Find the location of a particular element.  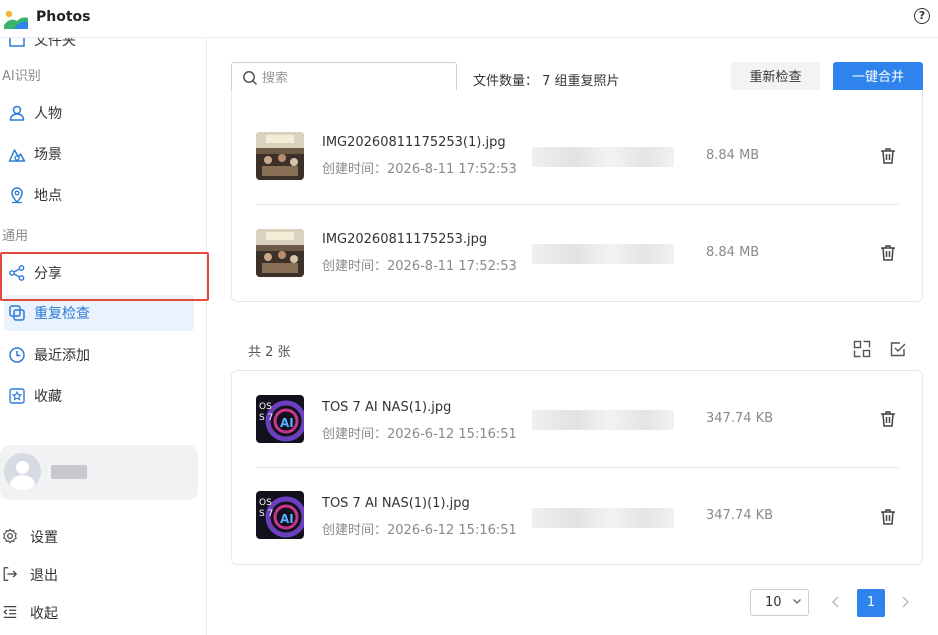

sidebar-item-duplicate-check: 重复检查 is located at coordinates (99, 313).